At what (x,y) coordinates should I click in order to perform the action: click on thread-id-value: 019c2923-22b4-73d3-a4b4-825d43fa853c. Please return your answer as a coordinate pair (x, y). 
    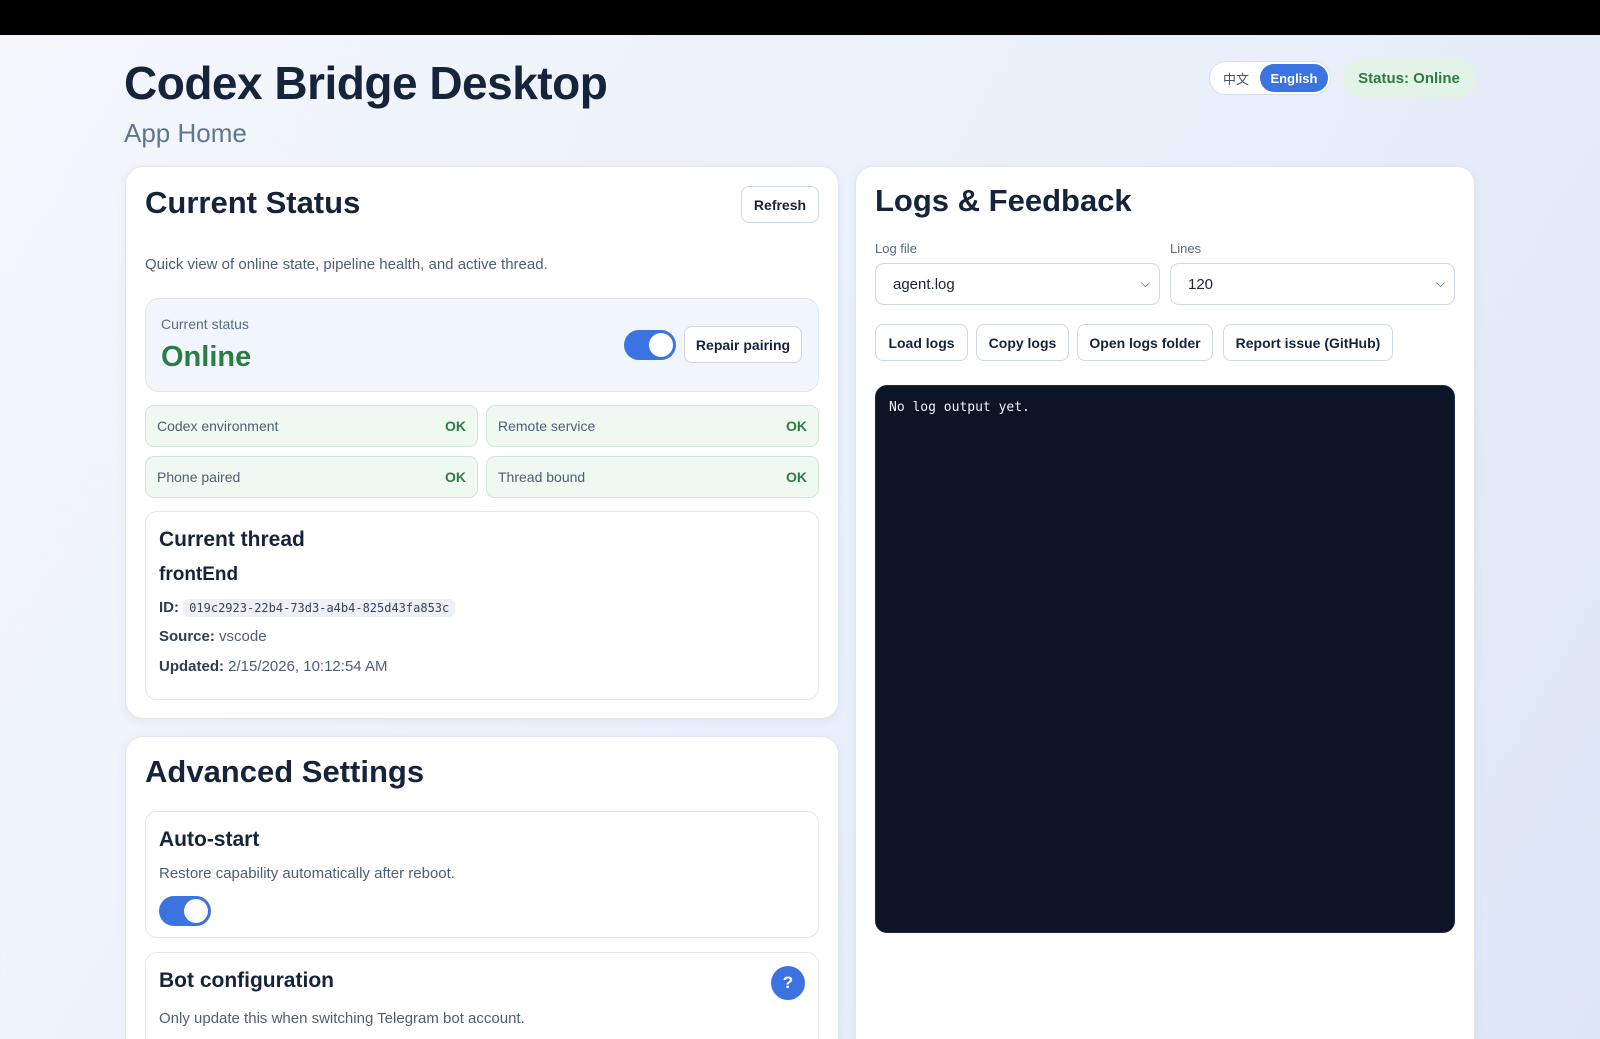
    Looking at the image, I should click on (319, 608).